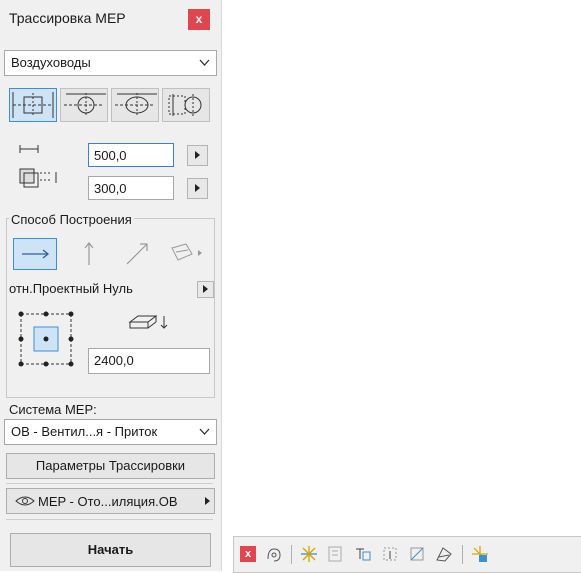  What do you see at coordinates (53, 409) in the screenshot?
I see `mep-system-label: Система MEP:` at bounding box center [53, 409].